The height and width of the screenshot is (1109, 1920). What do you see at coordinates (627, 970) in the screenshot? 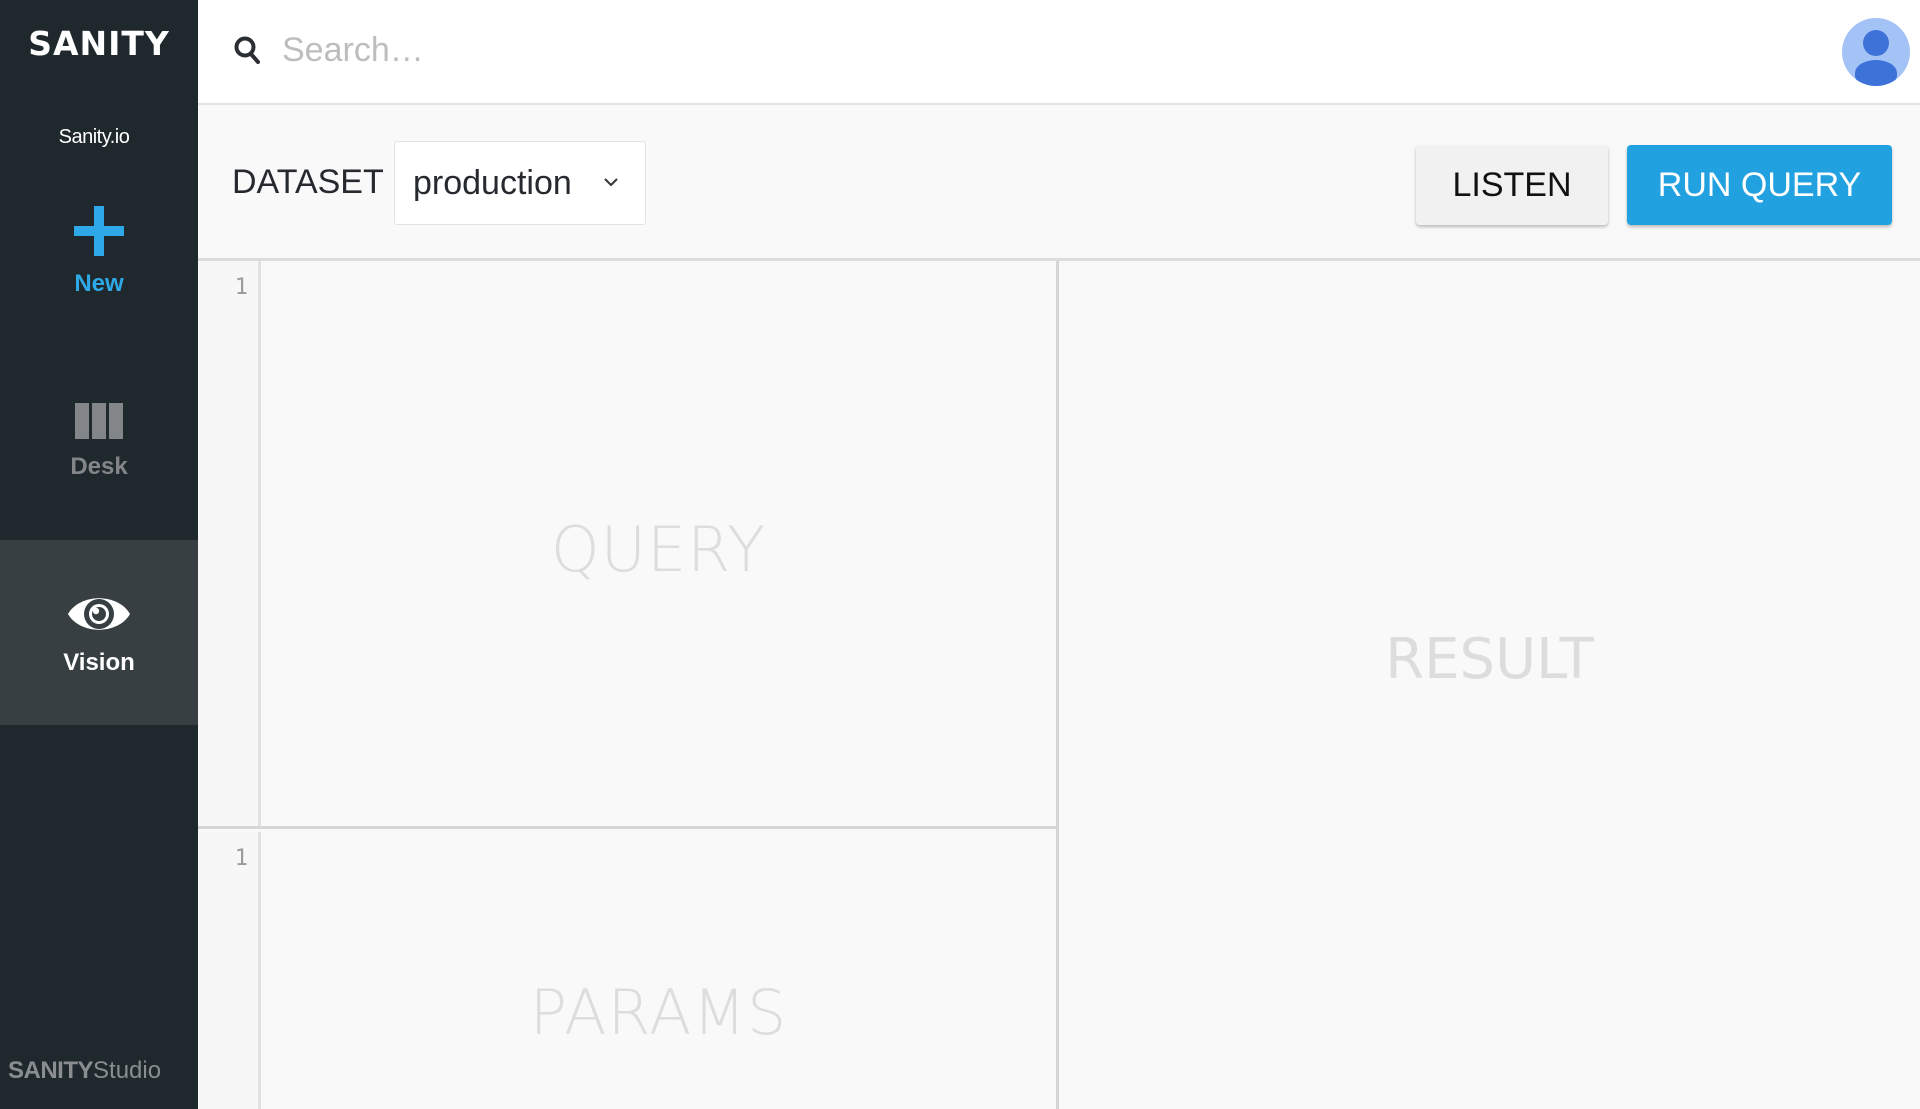
I see `params-editor: 1 PARAMS` at bounding box center [627, 970].